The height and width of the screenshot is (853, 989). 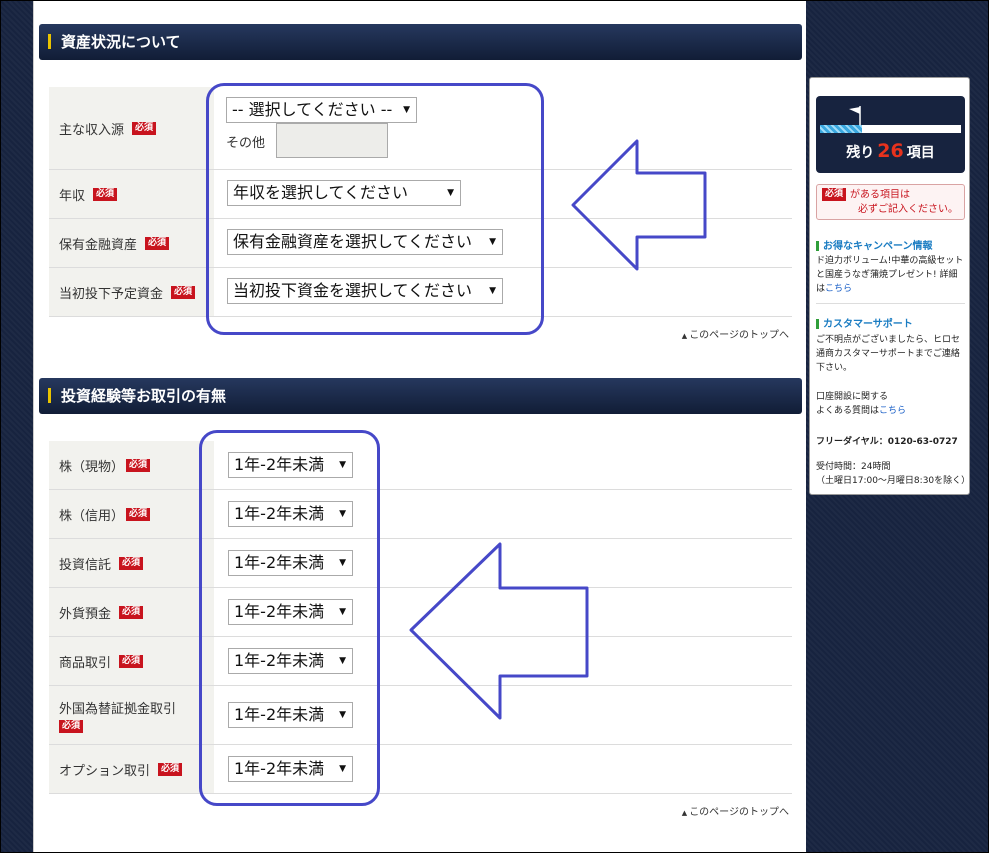 I want to click on remaining-suffix: 項目, so click(x=920, y=153).